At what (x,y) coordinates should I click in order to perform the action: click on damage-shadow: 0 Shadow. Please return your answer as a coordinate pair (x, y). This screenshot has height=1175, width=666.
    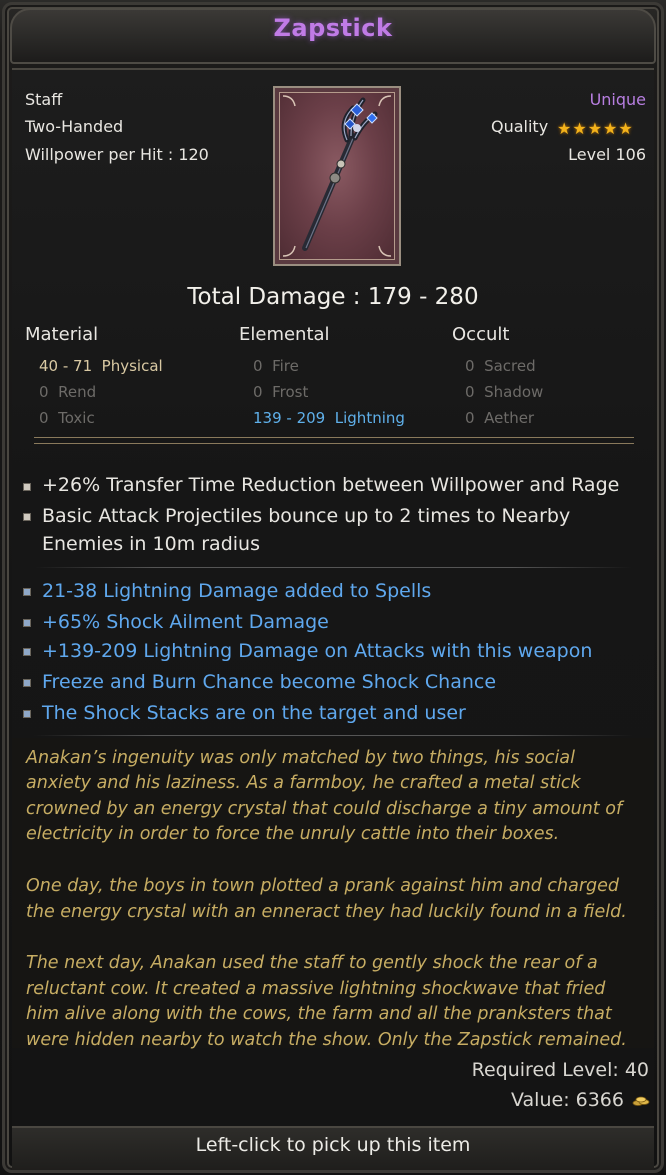
    Looking at the image, I should click on (504, 392).